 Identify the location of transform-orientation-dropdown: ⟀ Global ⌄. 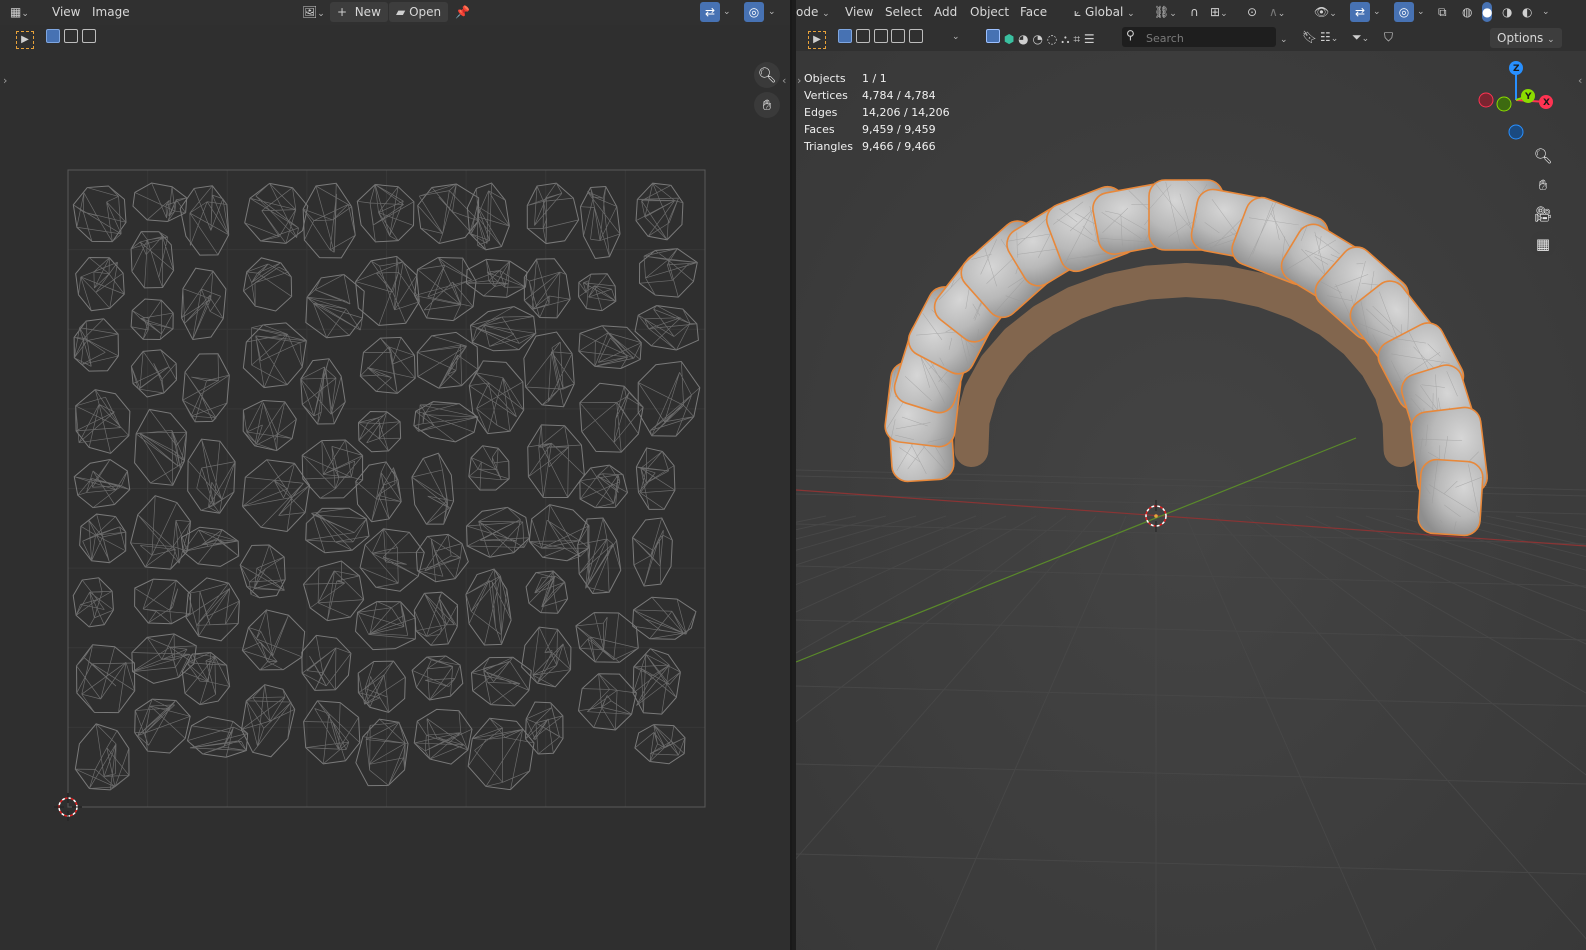
(1104, 12).